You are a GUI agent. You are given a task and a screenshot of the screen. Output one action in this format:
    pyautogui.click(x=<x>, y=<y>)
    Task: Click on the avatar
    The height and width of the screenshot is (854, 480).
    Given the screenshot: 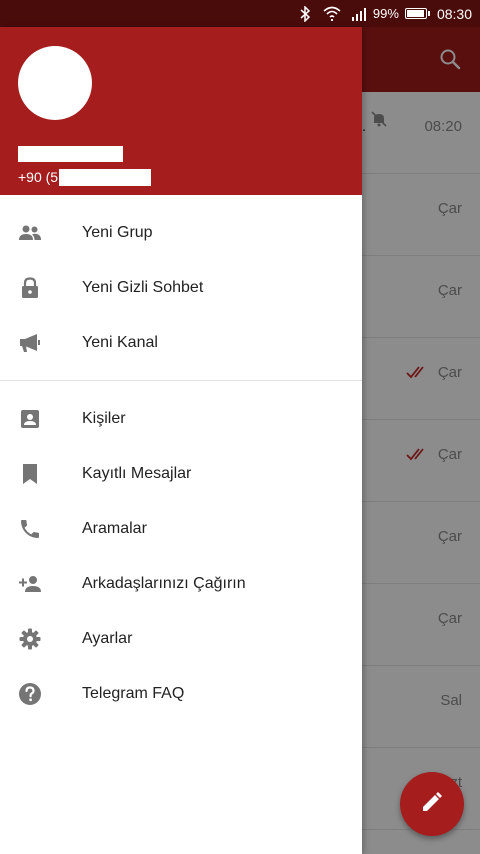 What is the action you would take?
    pyautogui.click(x=55, y=83)
    